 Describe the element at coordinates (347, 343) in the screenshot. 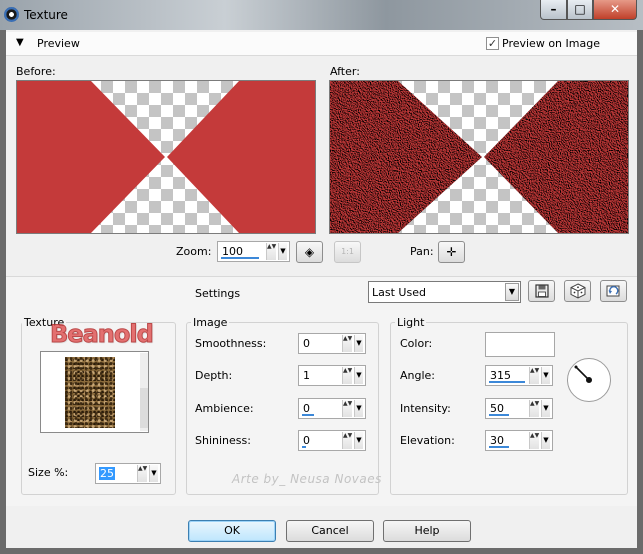

I see `smoothness-spin-arrows-icon: ▲▼` at that location.